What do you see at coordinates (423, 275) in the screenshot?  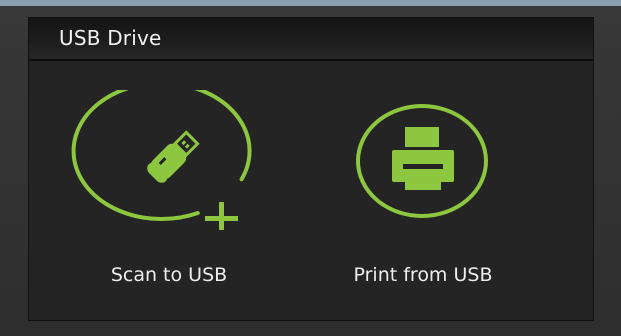 I see `print-from-usb-label: Print from USB` at bounding box center [423, 275].